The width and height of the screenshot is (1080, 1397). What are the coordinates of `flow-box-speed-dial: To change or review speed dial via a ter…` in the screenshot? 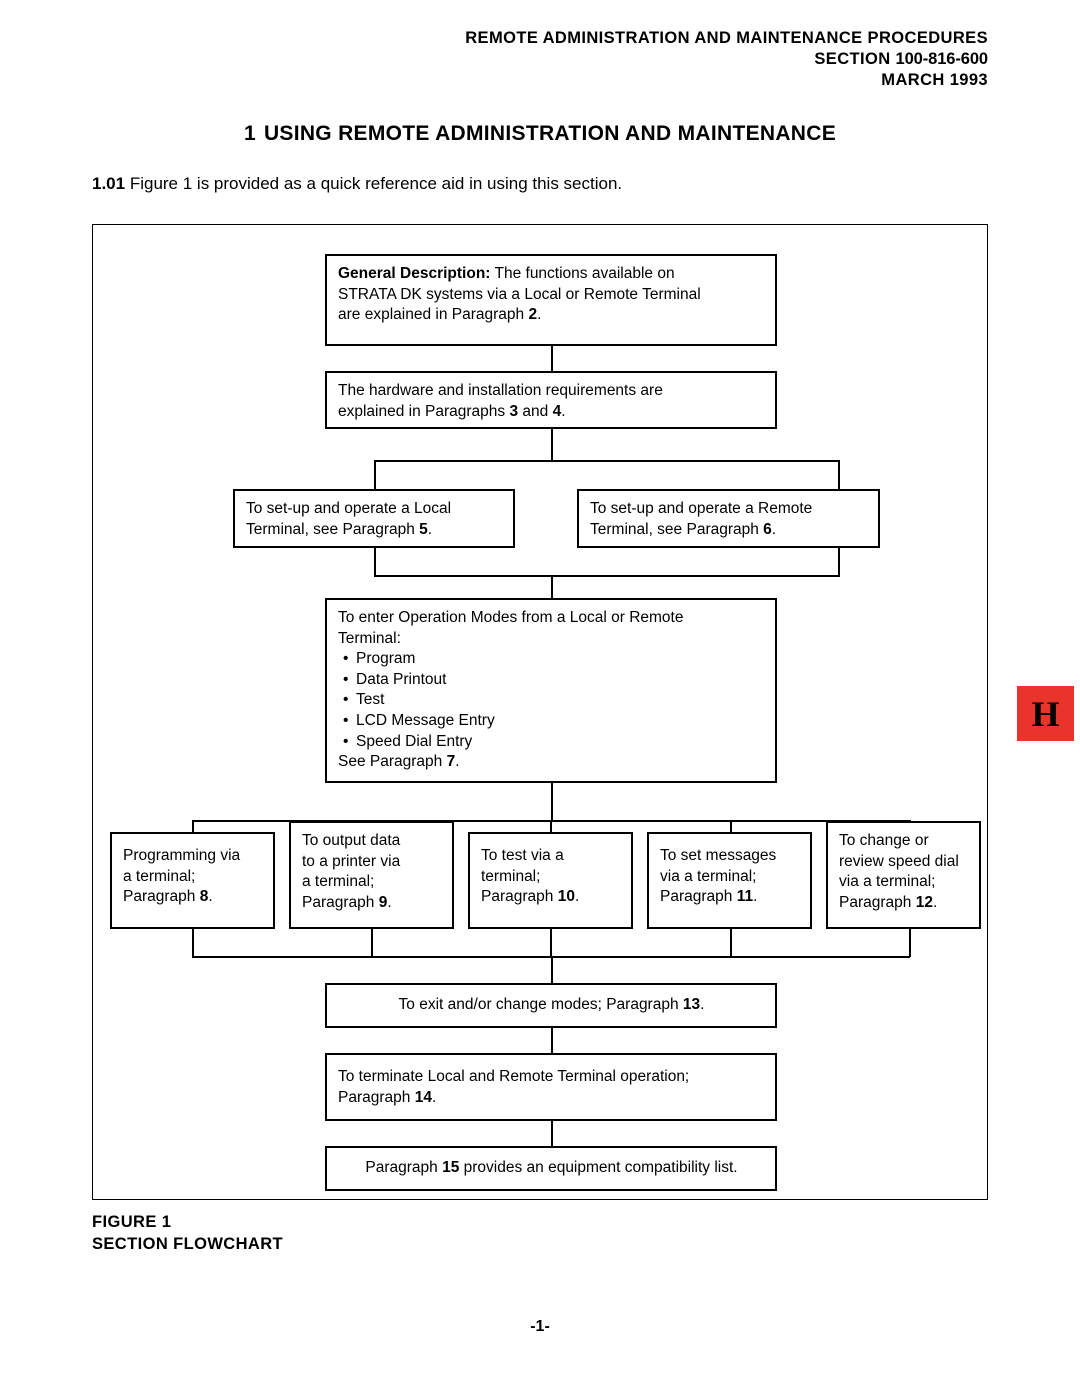 It's located at (903, 875).